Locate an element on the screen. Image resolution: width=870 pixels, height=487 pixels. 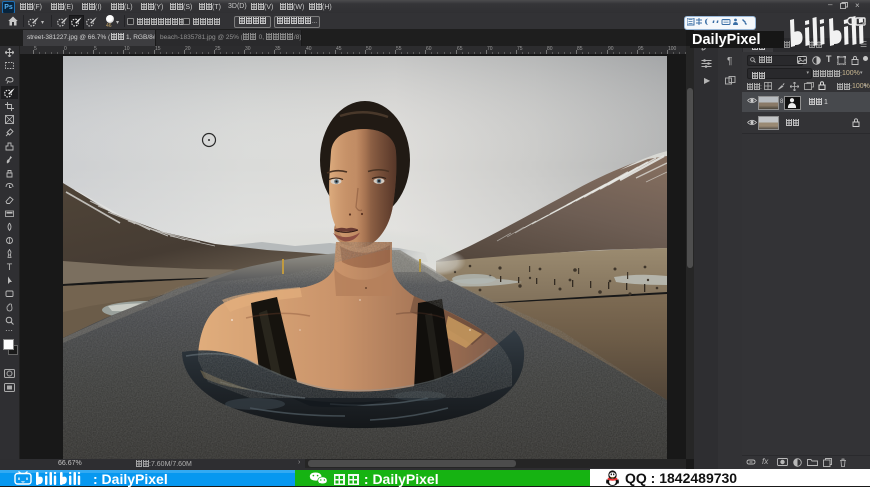
svg-text: T is located at coordinates (10, 266).